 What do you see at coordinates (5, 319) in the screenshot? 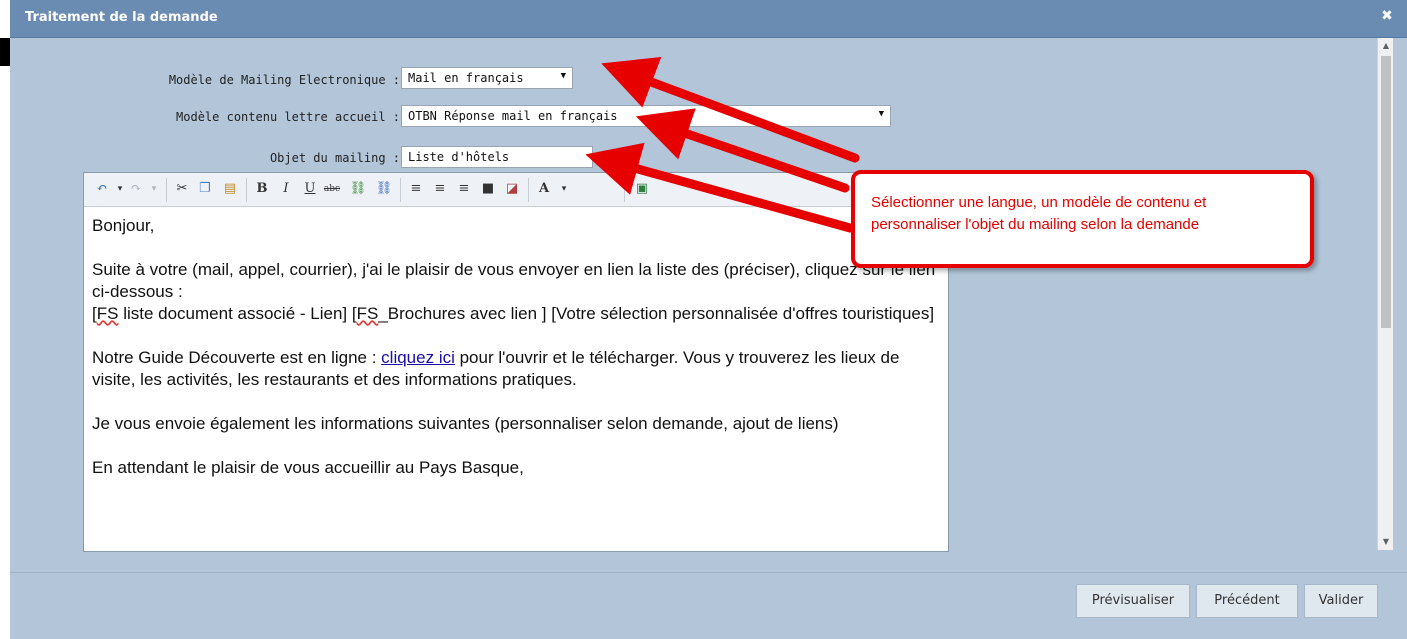
I see `background-page-strip` at bounding box center [5, 319].